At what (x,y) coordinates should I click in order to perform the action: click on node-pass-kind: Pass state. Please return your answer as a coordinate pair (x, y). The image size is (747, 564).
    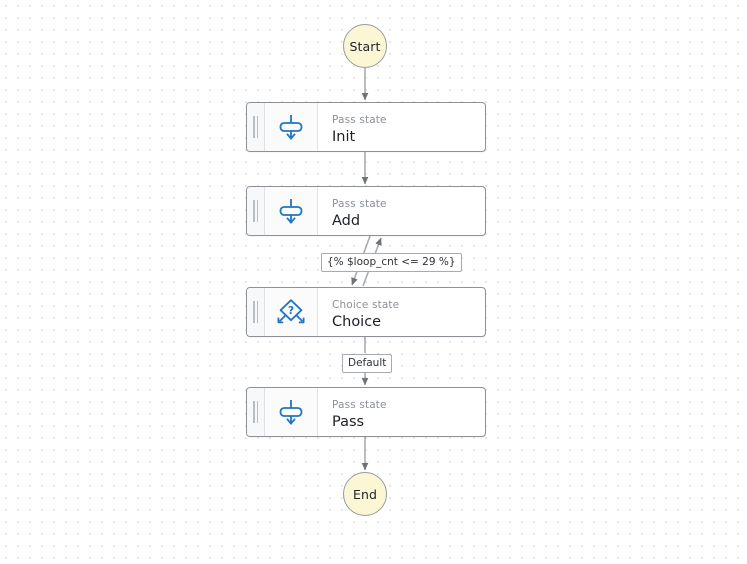
    Looking at the image, I should click on (359, 405).